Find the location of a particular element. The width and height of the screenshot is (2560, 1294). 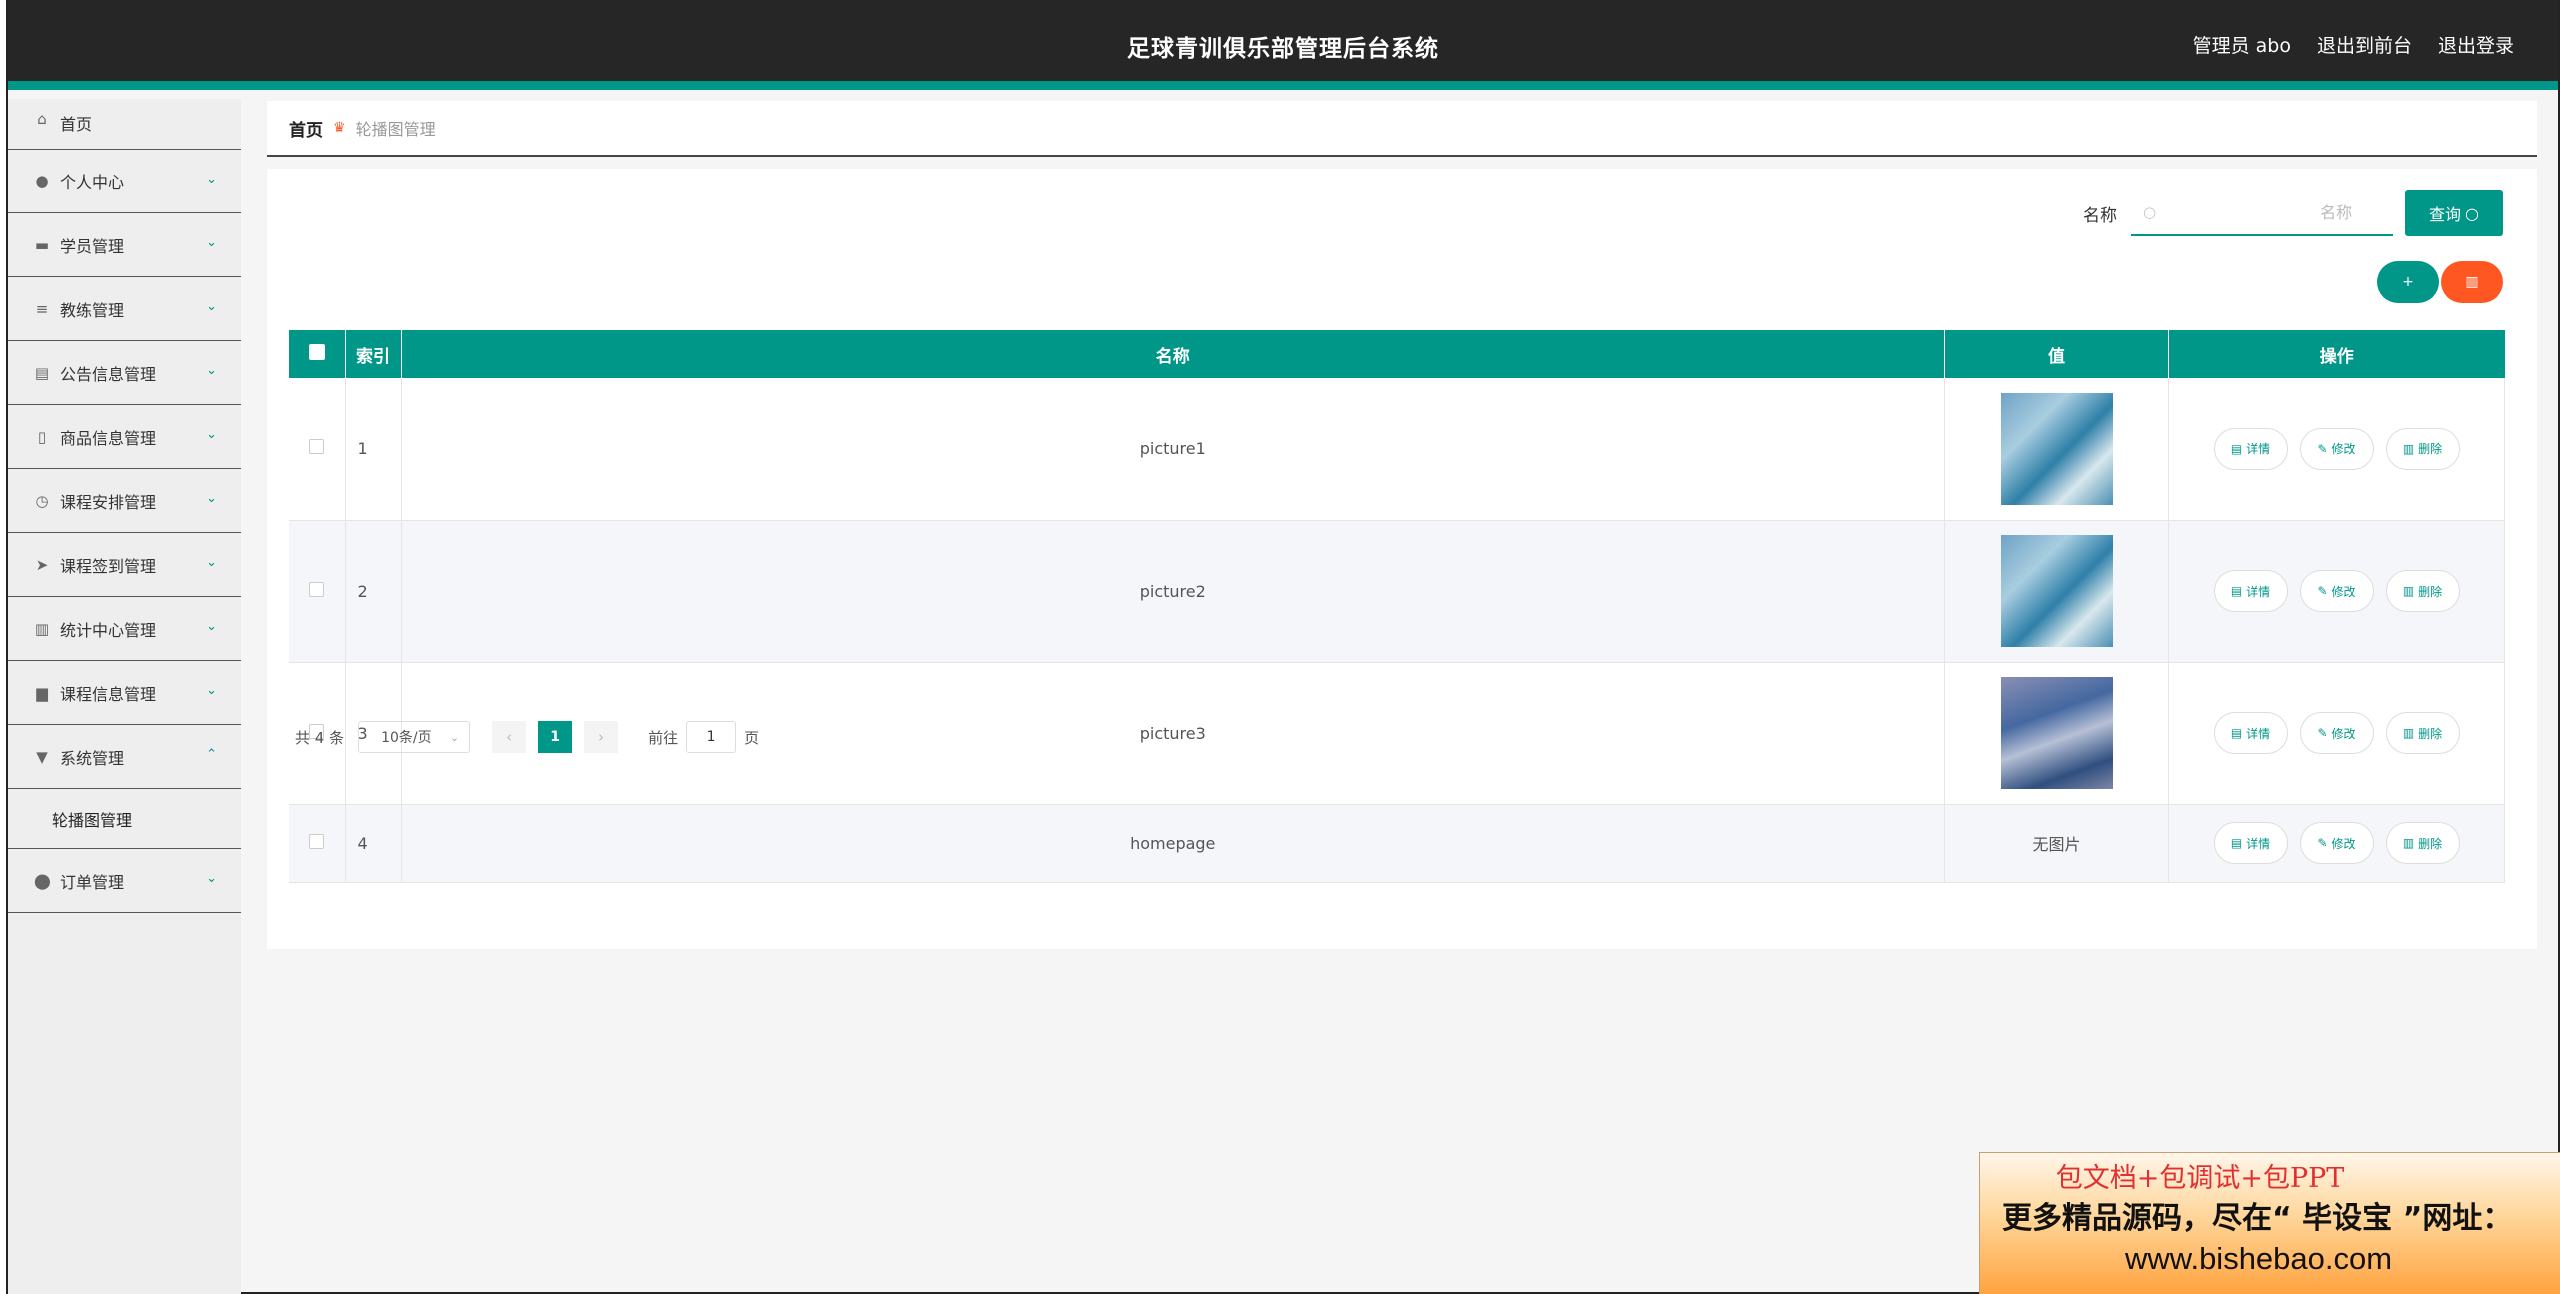

row-index: 2 is located at coordinates (373, 591).